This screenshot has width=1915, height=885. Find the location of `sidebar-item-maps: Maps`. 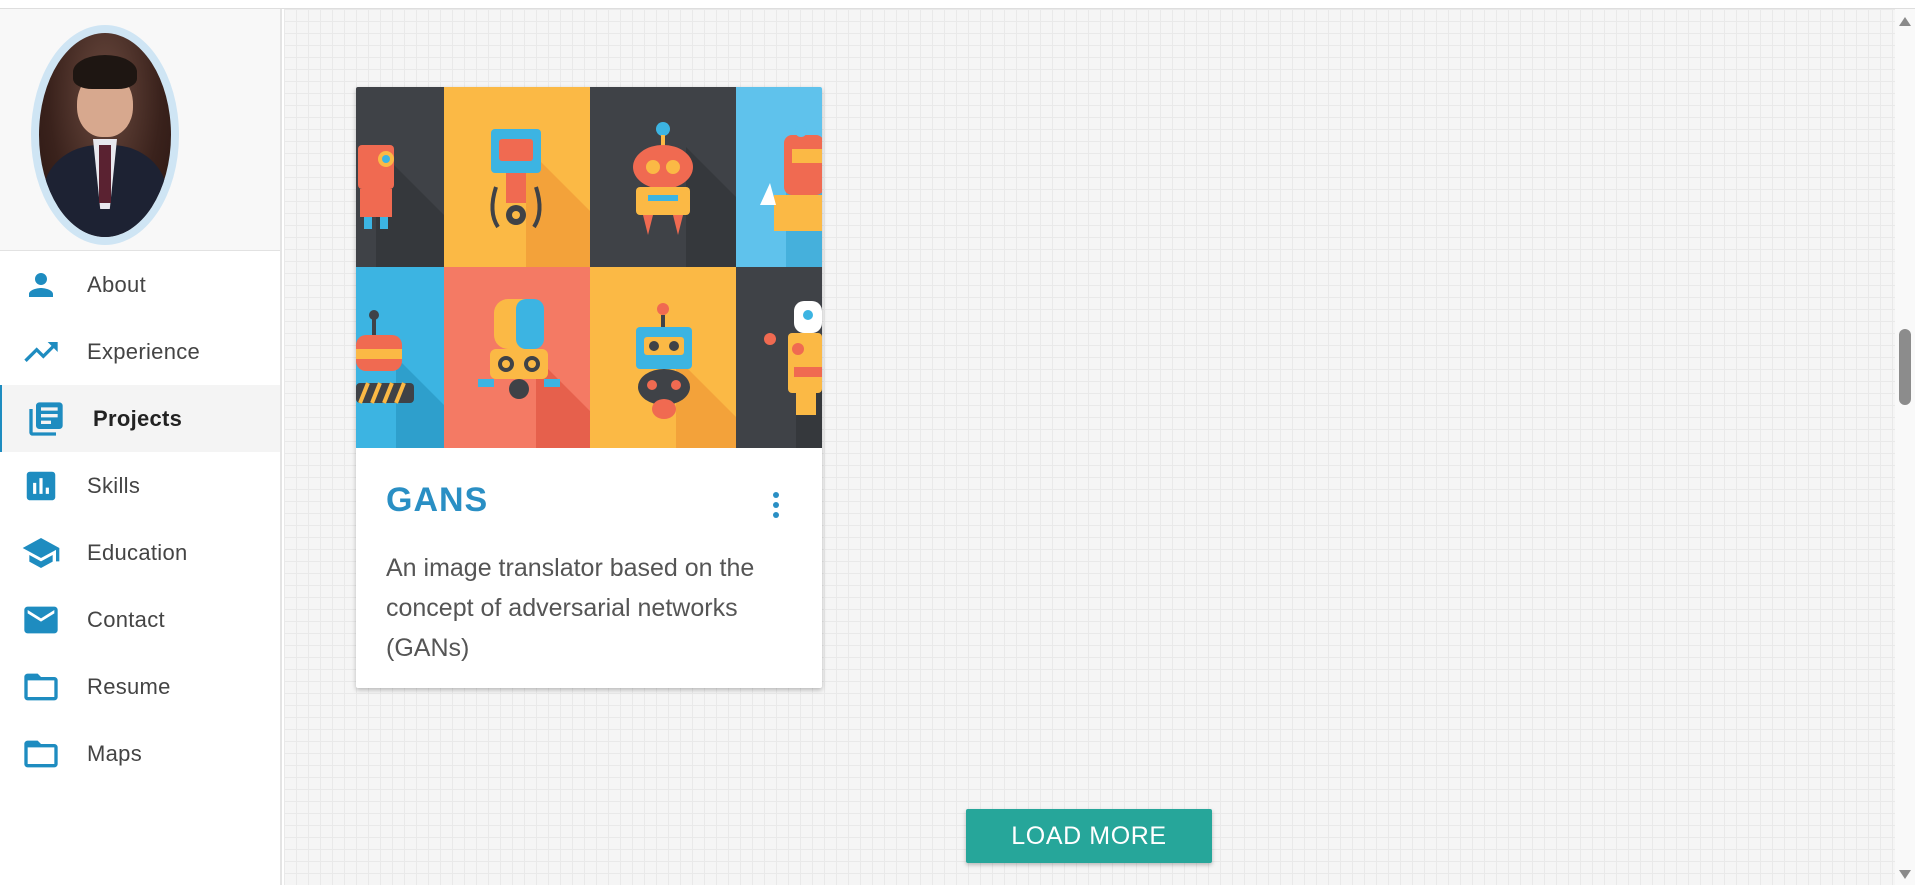

sidebar-item-maps: Maps is located at coordinates (140, 753).